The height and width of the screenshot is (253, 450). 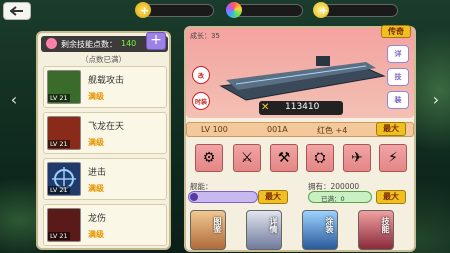 I want to click on skill-name: 飞龙在天, so click(x=106, y=127).